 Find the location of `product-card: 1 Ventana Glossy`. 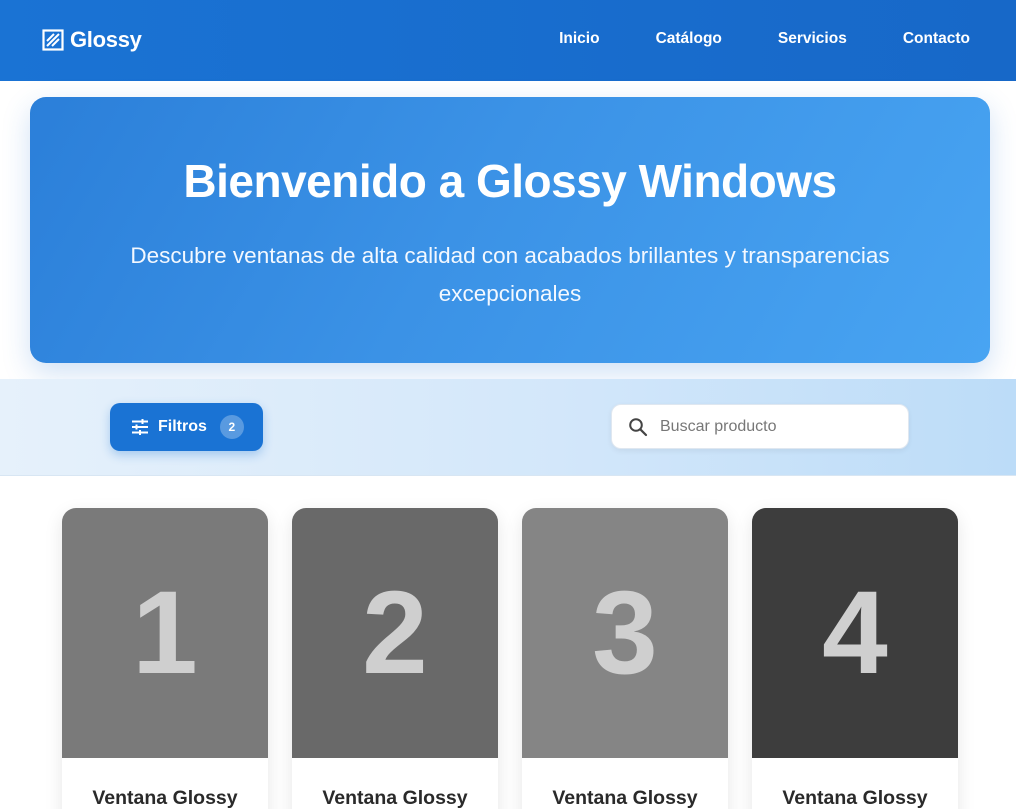

product-card: 1 Ventana Glossy is located at coordinates (165, 658).